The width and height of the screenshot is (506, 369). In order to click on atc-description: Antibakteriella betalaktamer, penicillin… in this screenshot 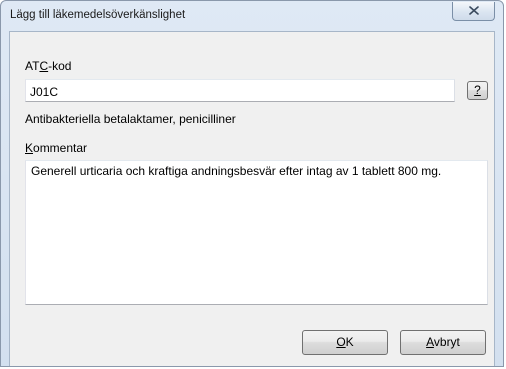, I will do `click(130, 119)`.